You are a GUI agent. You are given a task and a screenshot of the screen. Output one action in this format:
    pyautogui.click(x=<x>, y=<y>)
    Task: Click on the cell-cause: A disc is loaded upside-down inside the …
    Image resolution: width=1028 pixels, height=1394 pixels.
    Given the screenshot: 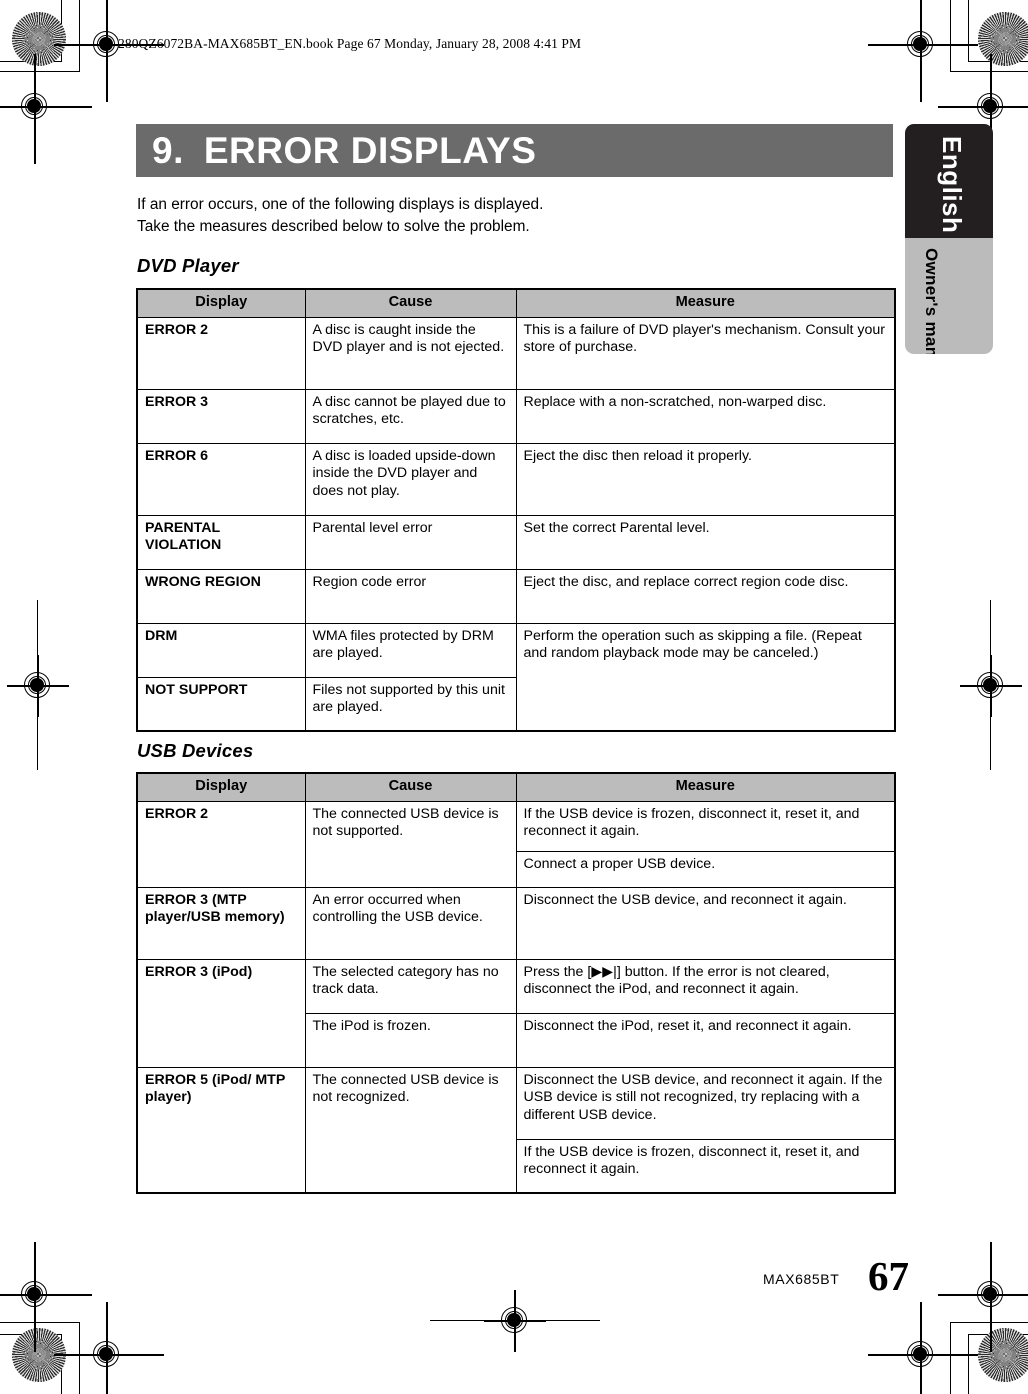 What is the action you would take?
    pyautogui.click(x=410, y=479)
    